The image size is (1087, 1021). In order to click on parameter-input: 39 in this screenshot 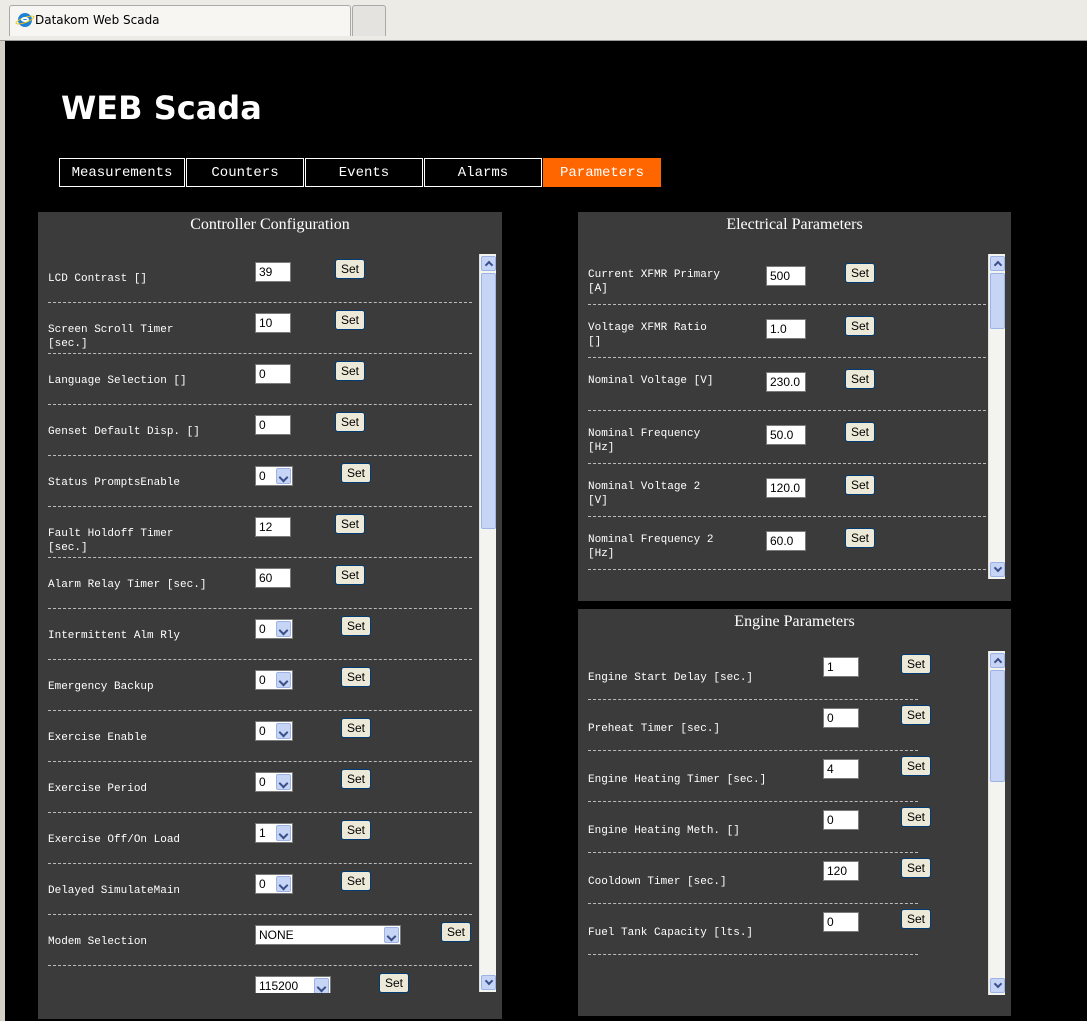, I will do `click(273, 272)`.